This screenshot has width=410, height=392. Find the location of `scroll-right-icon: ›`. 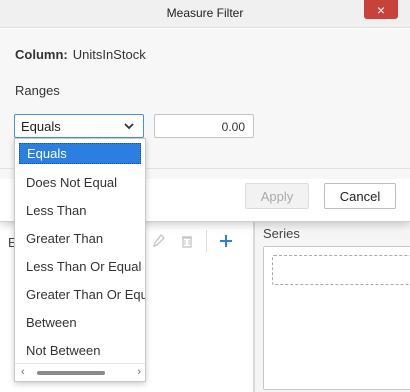

scroll-right-icon: › is located at coordinates (139, 372).